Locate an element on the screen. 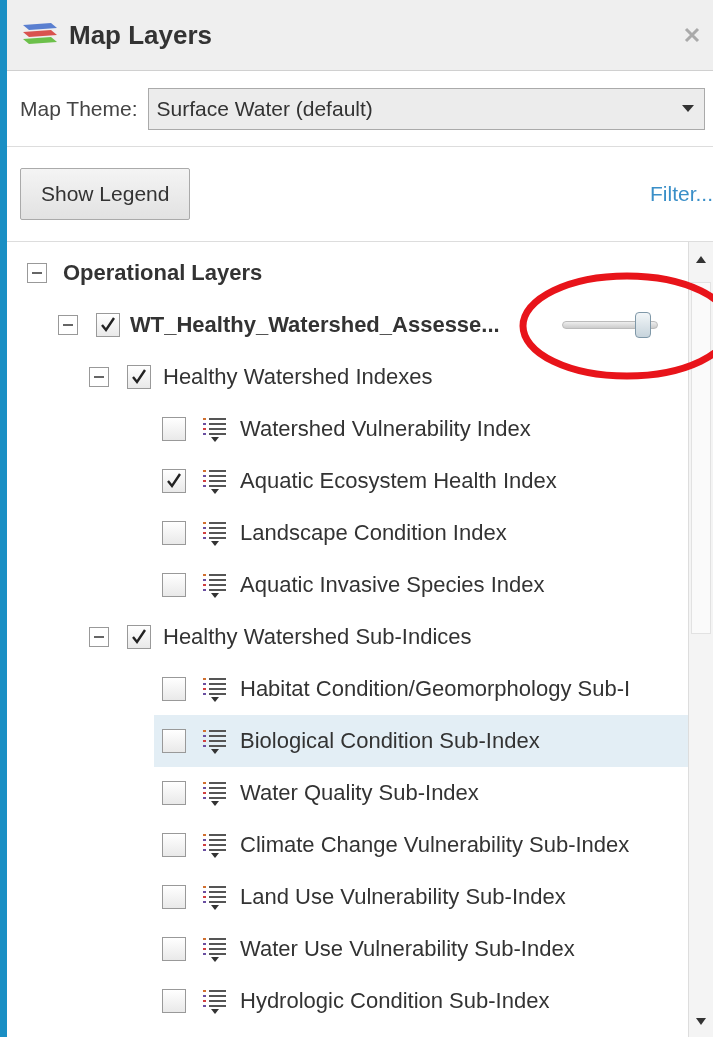  layer-label: Aquatic Ecosystem Health Index is located at coordinates (398, 481).